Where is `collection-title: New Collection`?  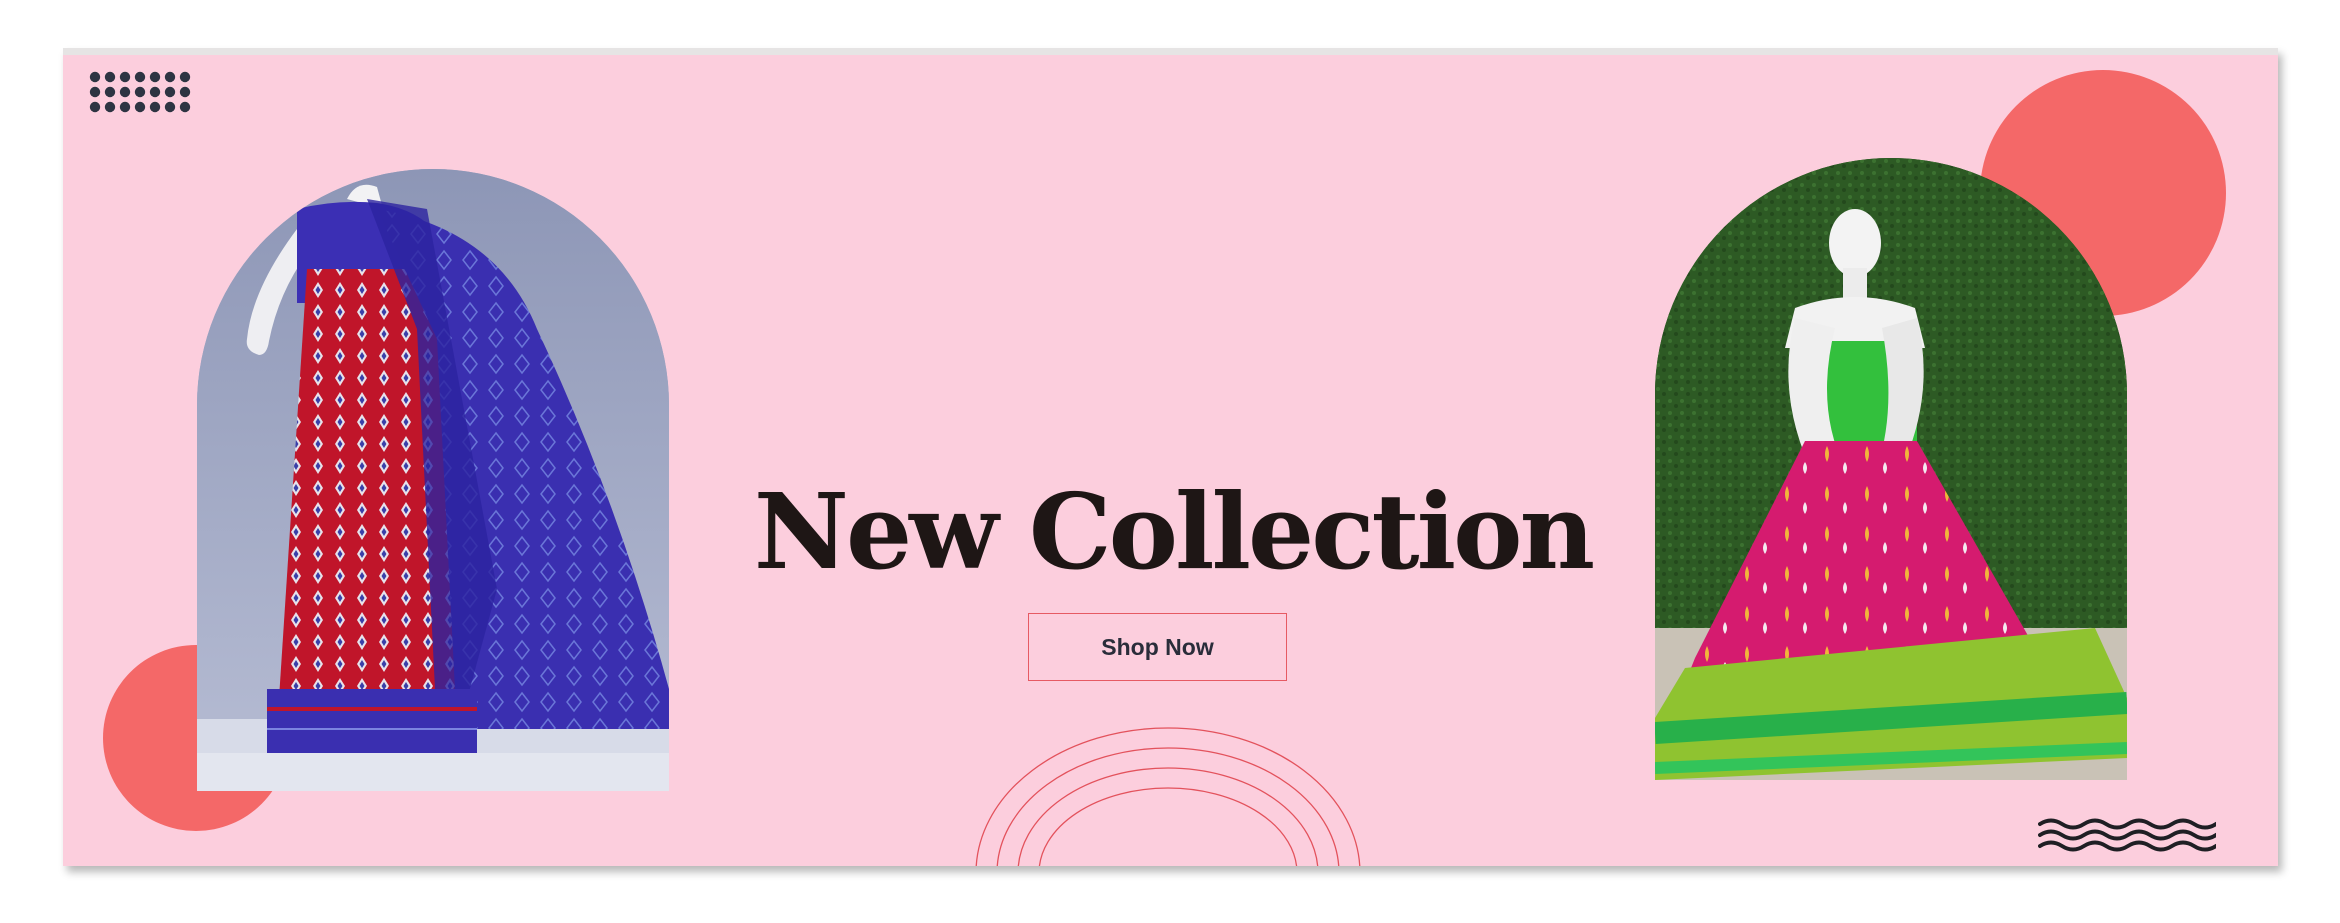 collection-title: New Collection is located at coordinates (1173, 532).